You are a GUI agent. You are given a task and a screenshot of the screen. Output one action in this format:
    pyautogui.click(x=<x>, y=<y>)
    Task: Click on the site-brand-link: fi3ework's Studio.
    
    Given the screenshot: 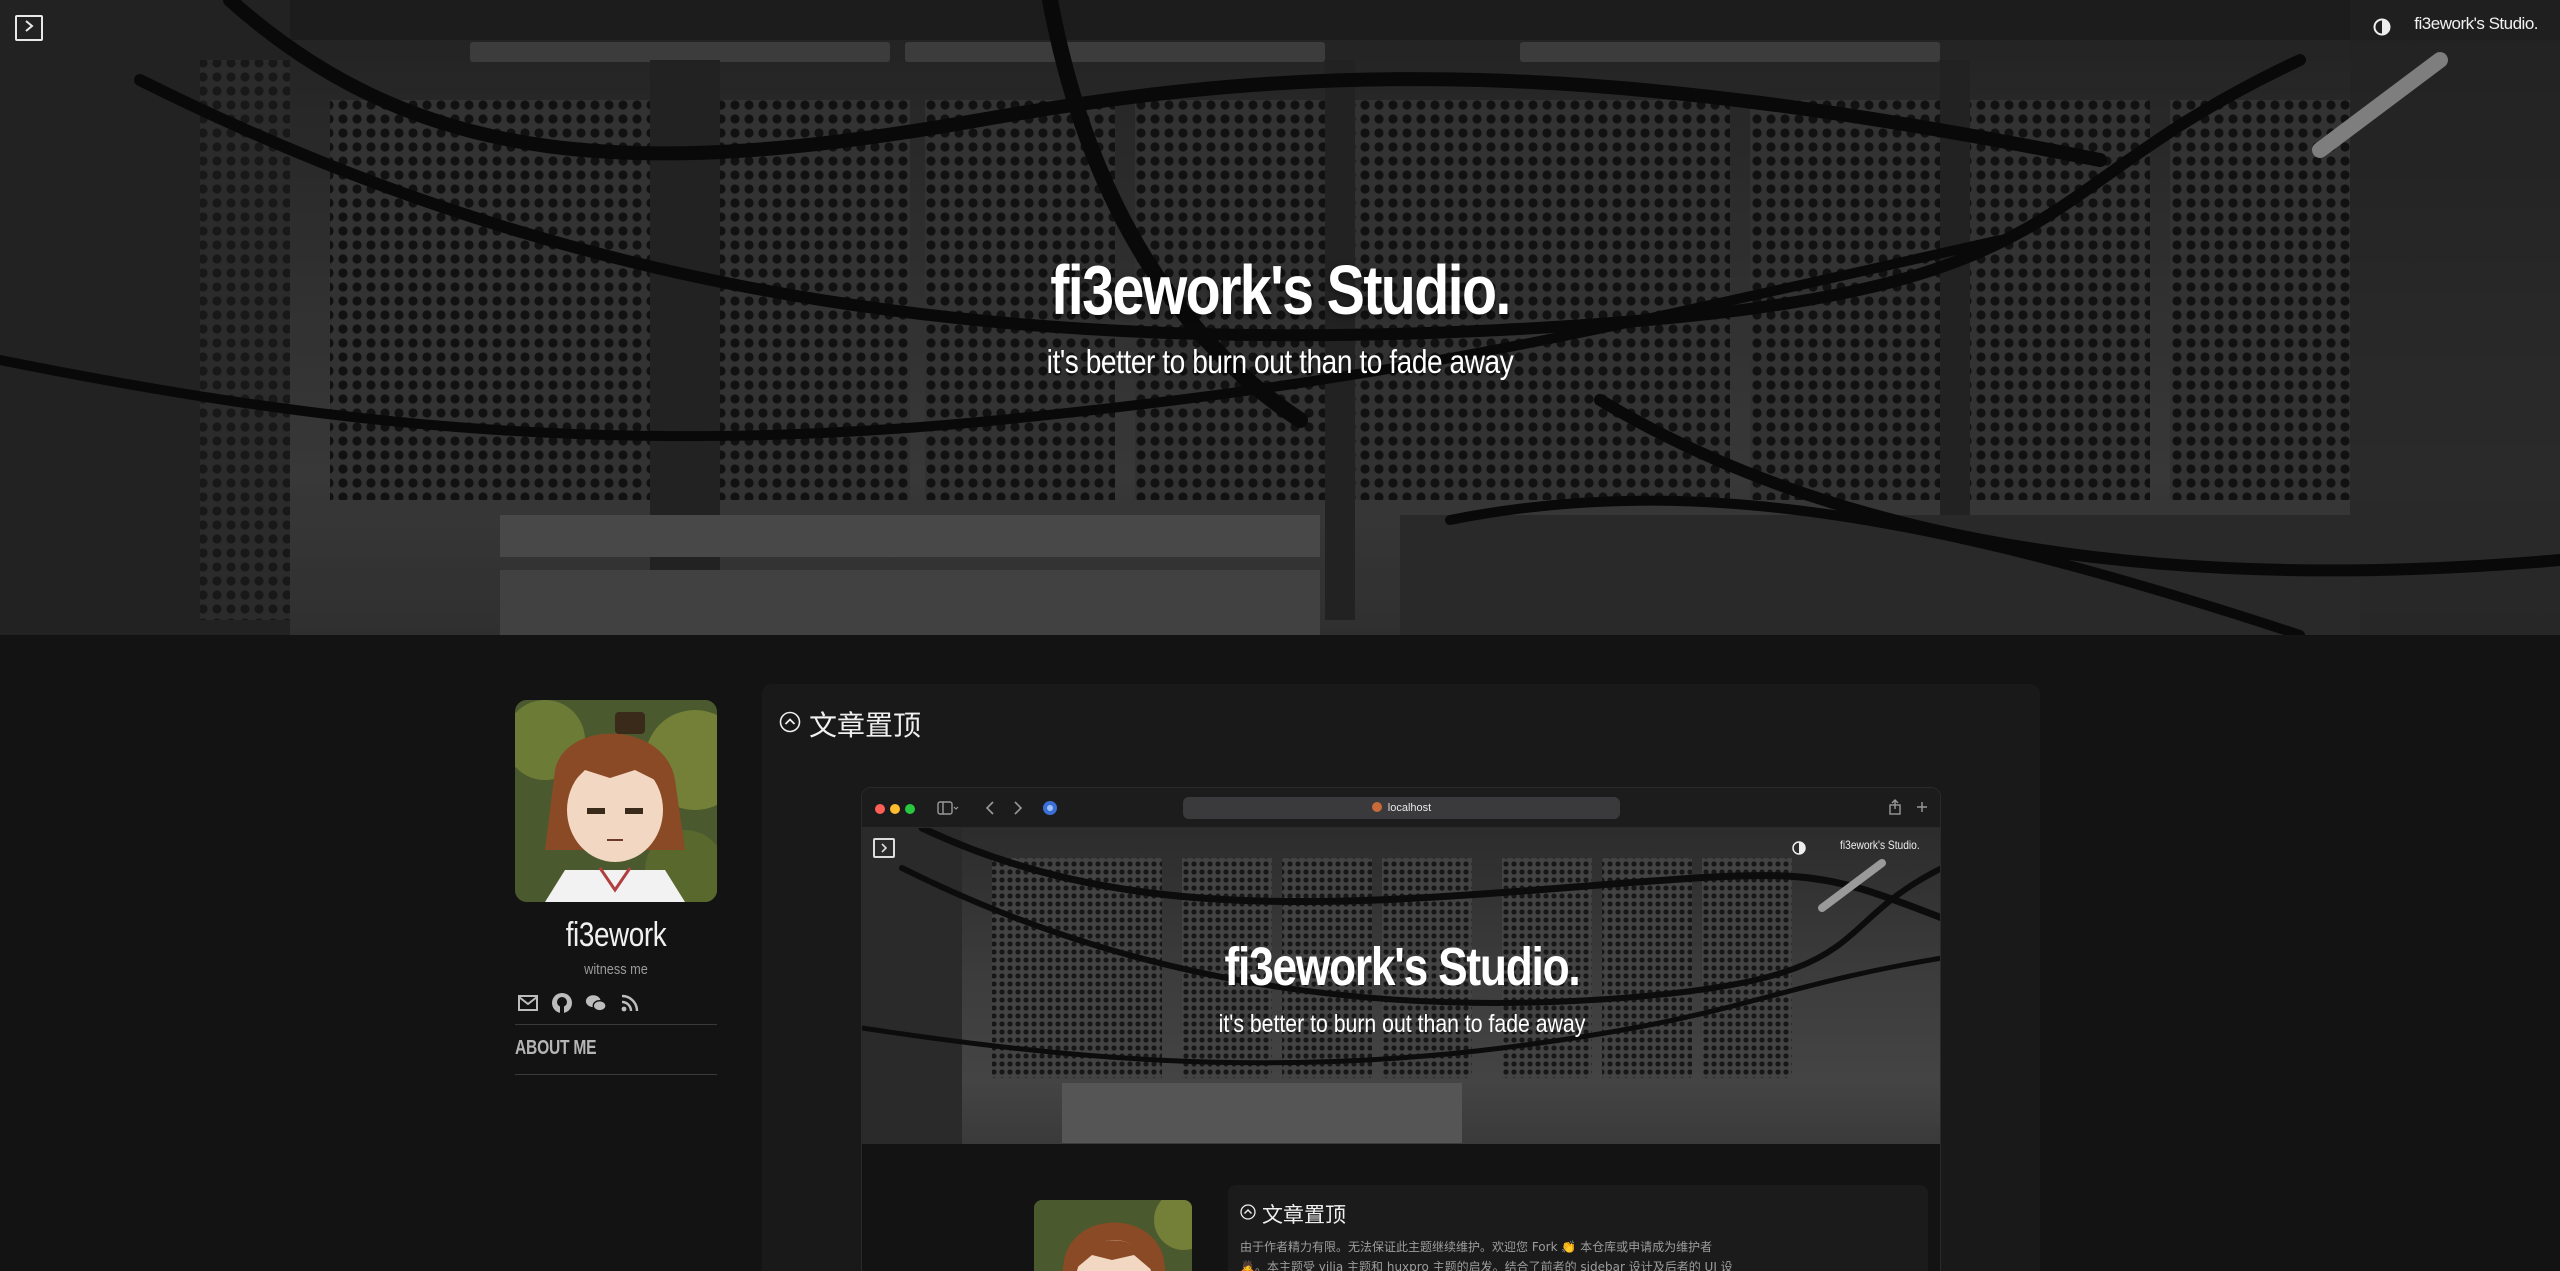 What is the action you would take?
    pyautogui.click(x=2476, y=24)
    